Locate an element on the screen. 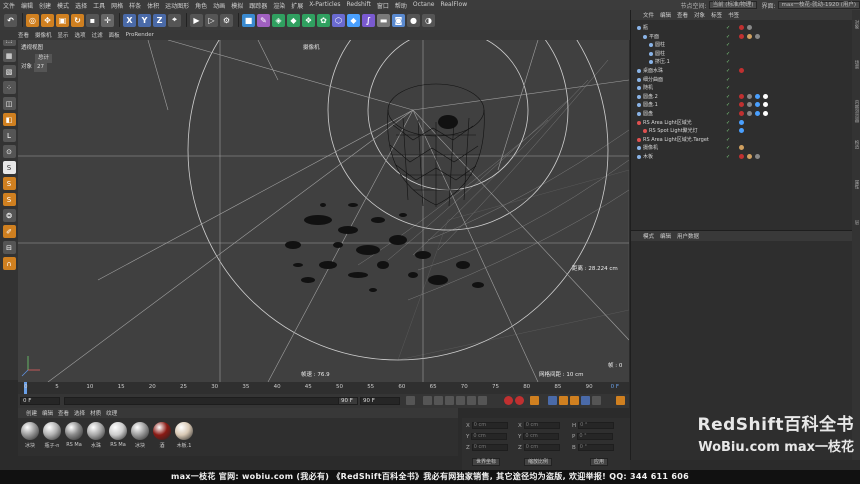 Image resolution: width=860 pixels, height=484 pixels. menu-item: 角色 is located at coordinates (201, 5).